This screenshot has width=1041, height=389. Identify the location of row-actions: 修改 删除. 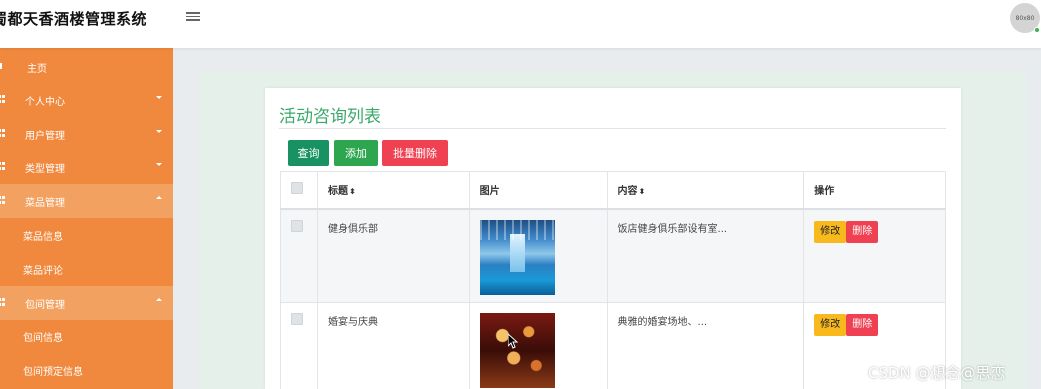
(874, 255).